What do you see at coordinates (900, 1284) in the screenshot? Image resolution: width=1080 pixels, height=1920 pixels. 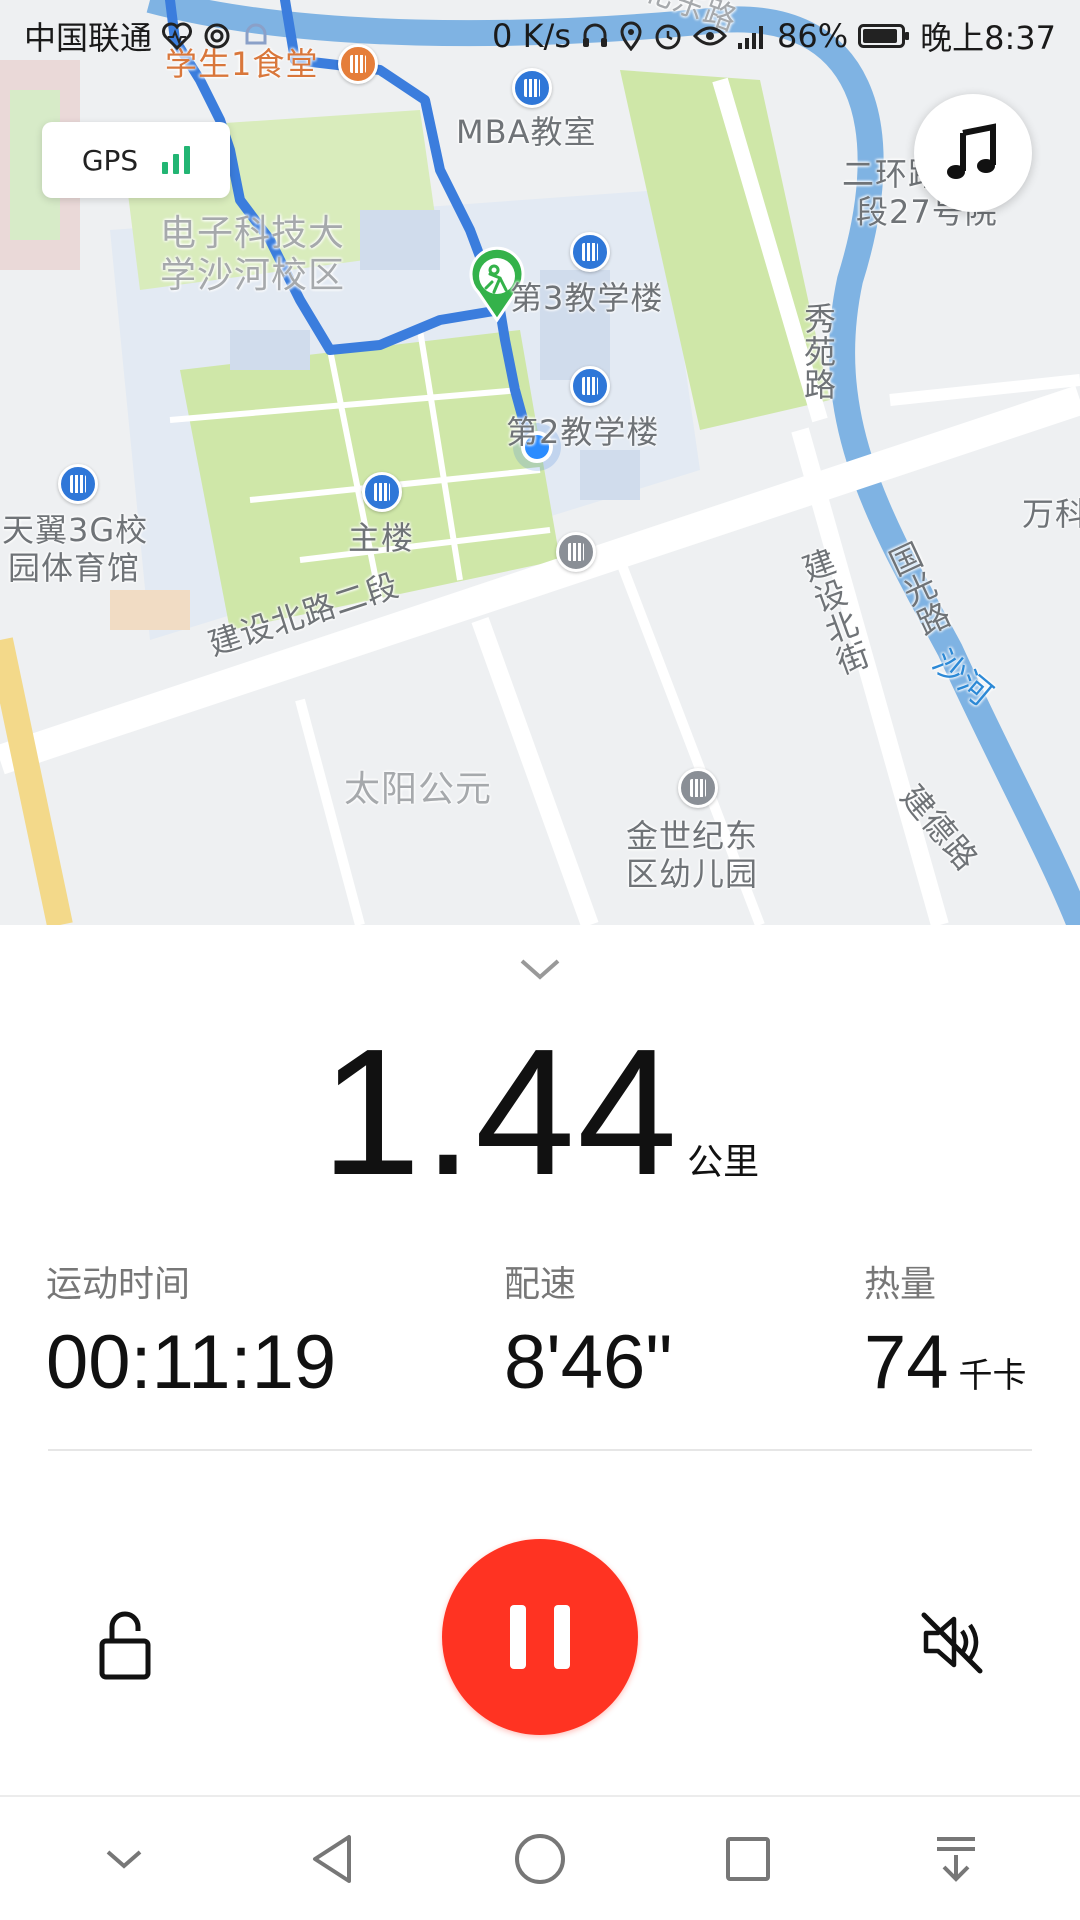 I see `calorie-label: 热量` at bounding box center [900, 1284].